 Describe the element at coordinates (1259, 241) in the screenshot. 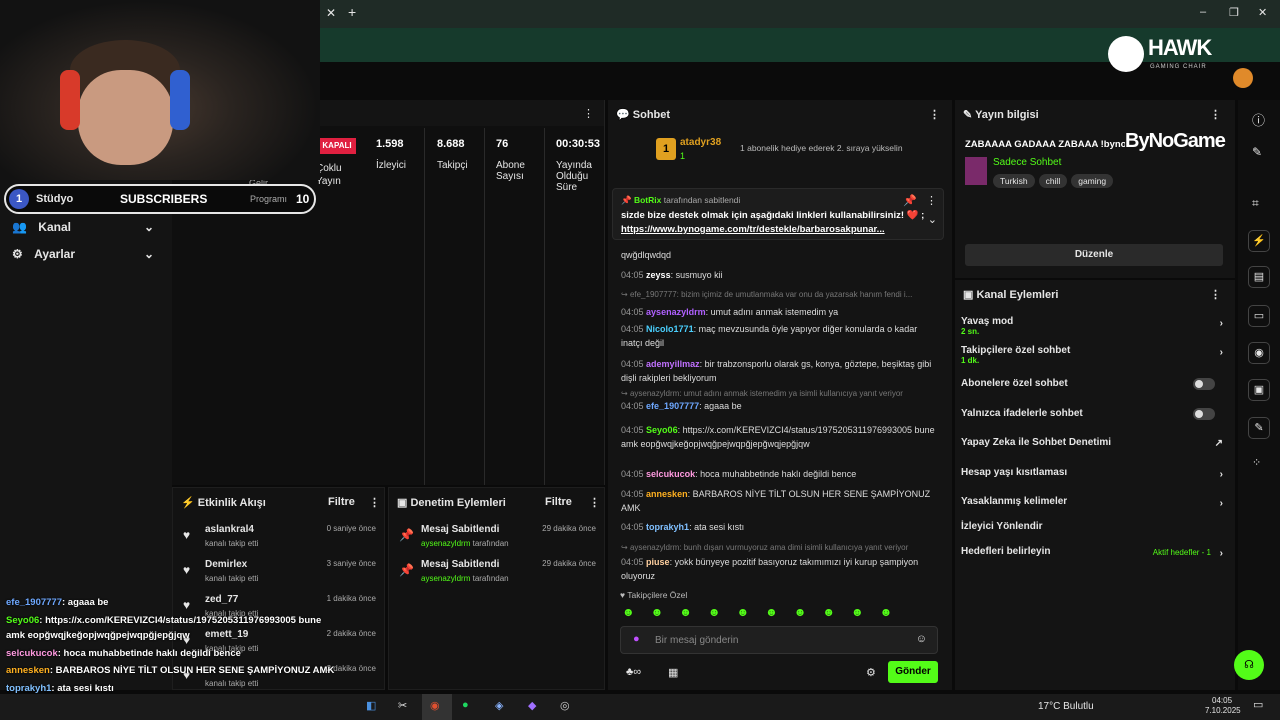

I see `bolt-icon: ⚡` at that location.